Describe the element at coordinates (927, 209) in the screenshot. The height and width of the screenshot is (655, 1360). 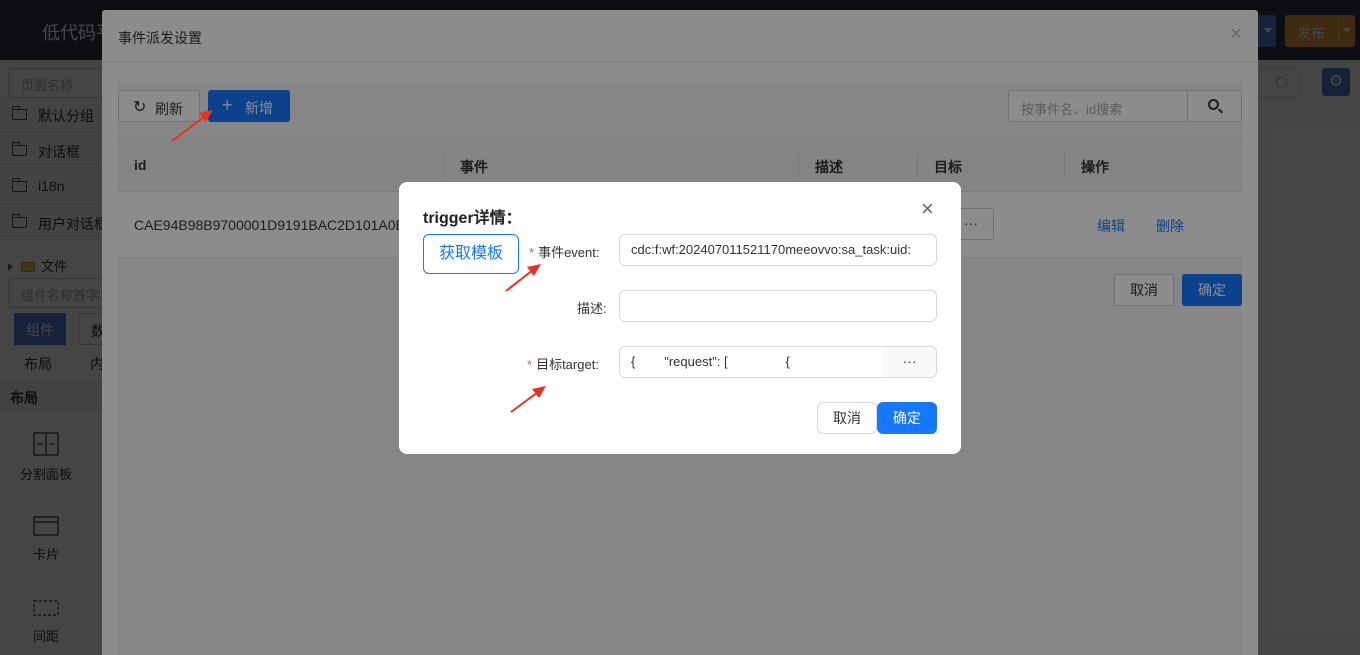
I see `close-icon: ×` at that location.